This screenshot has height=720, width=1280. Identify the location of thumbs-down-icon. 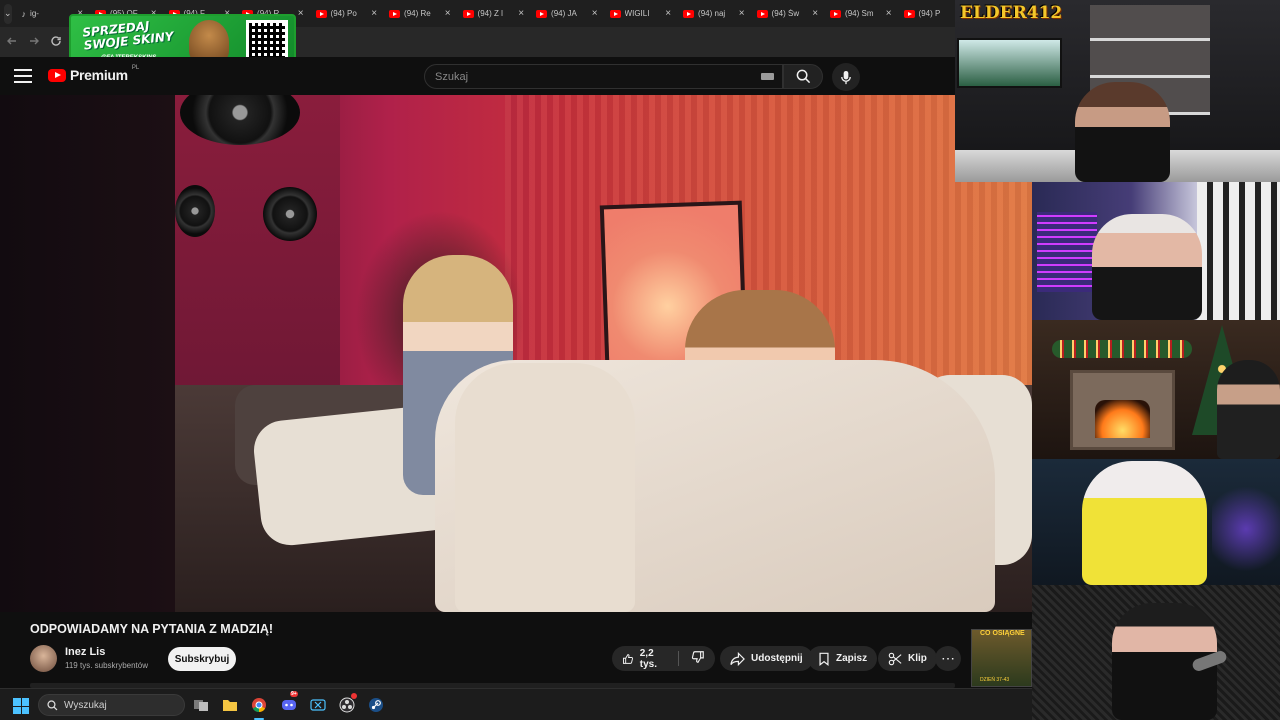
(697, 657).